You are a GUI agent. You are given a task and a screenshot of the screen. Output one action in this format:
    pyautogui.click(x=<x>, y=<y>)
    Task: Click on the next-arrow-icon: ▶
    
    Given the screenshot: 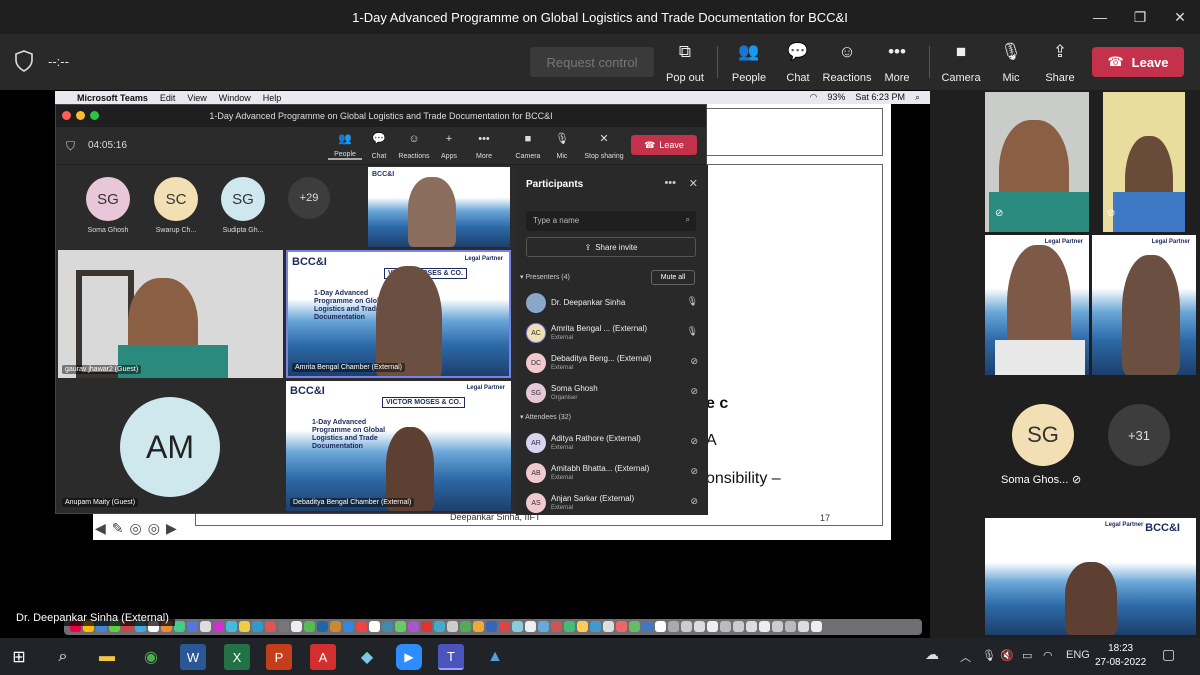 What is the action you would take?
    pyautogui.click(x=171, y=528)
    